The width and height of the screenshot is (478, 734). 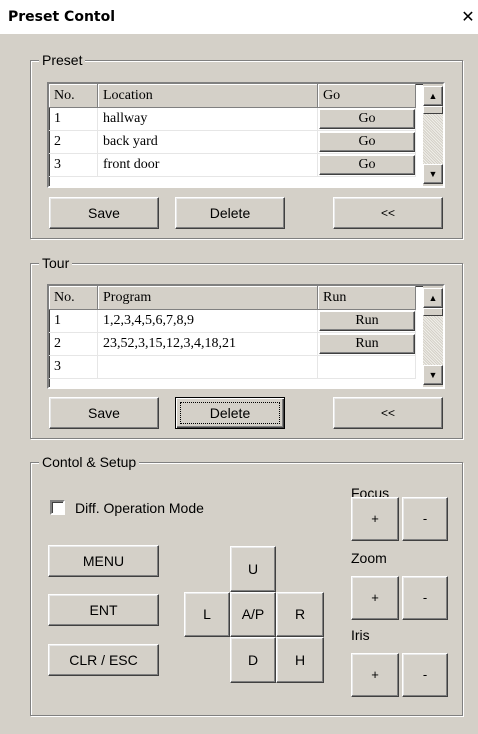 I want to click on tour-table-header: No. Program Run, so click(x=232, y=298).